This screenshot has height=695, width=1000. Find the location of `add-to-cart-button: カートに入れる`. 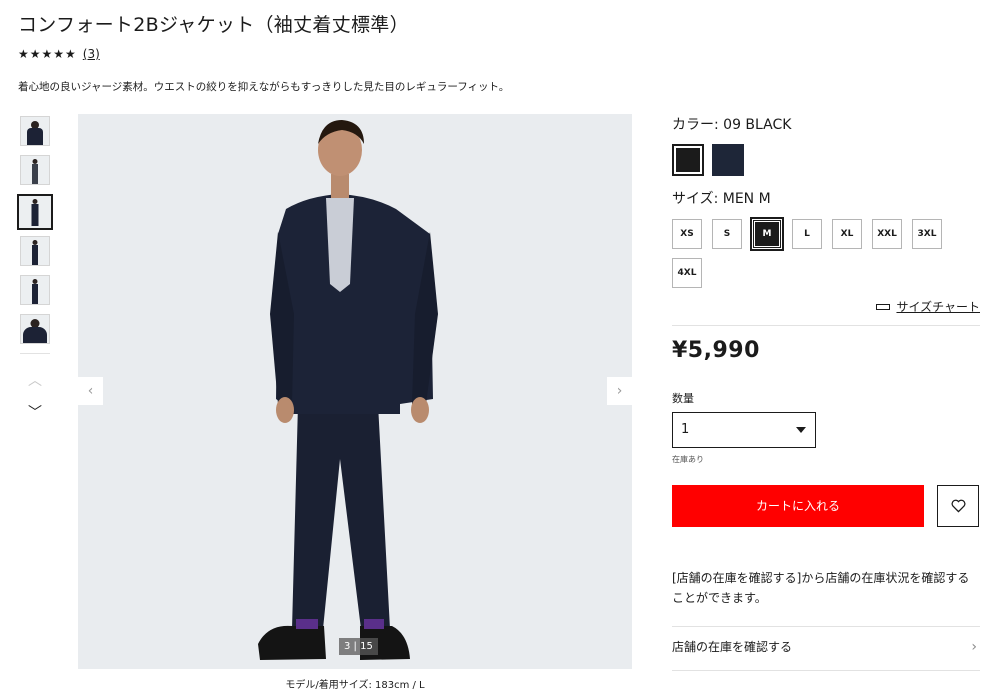

add-to-cart-button: カートに入れる is located at coordinates (798, 506).